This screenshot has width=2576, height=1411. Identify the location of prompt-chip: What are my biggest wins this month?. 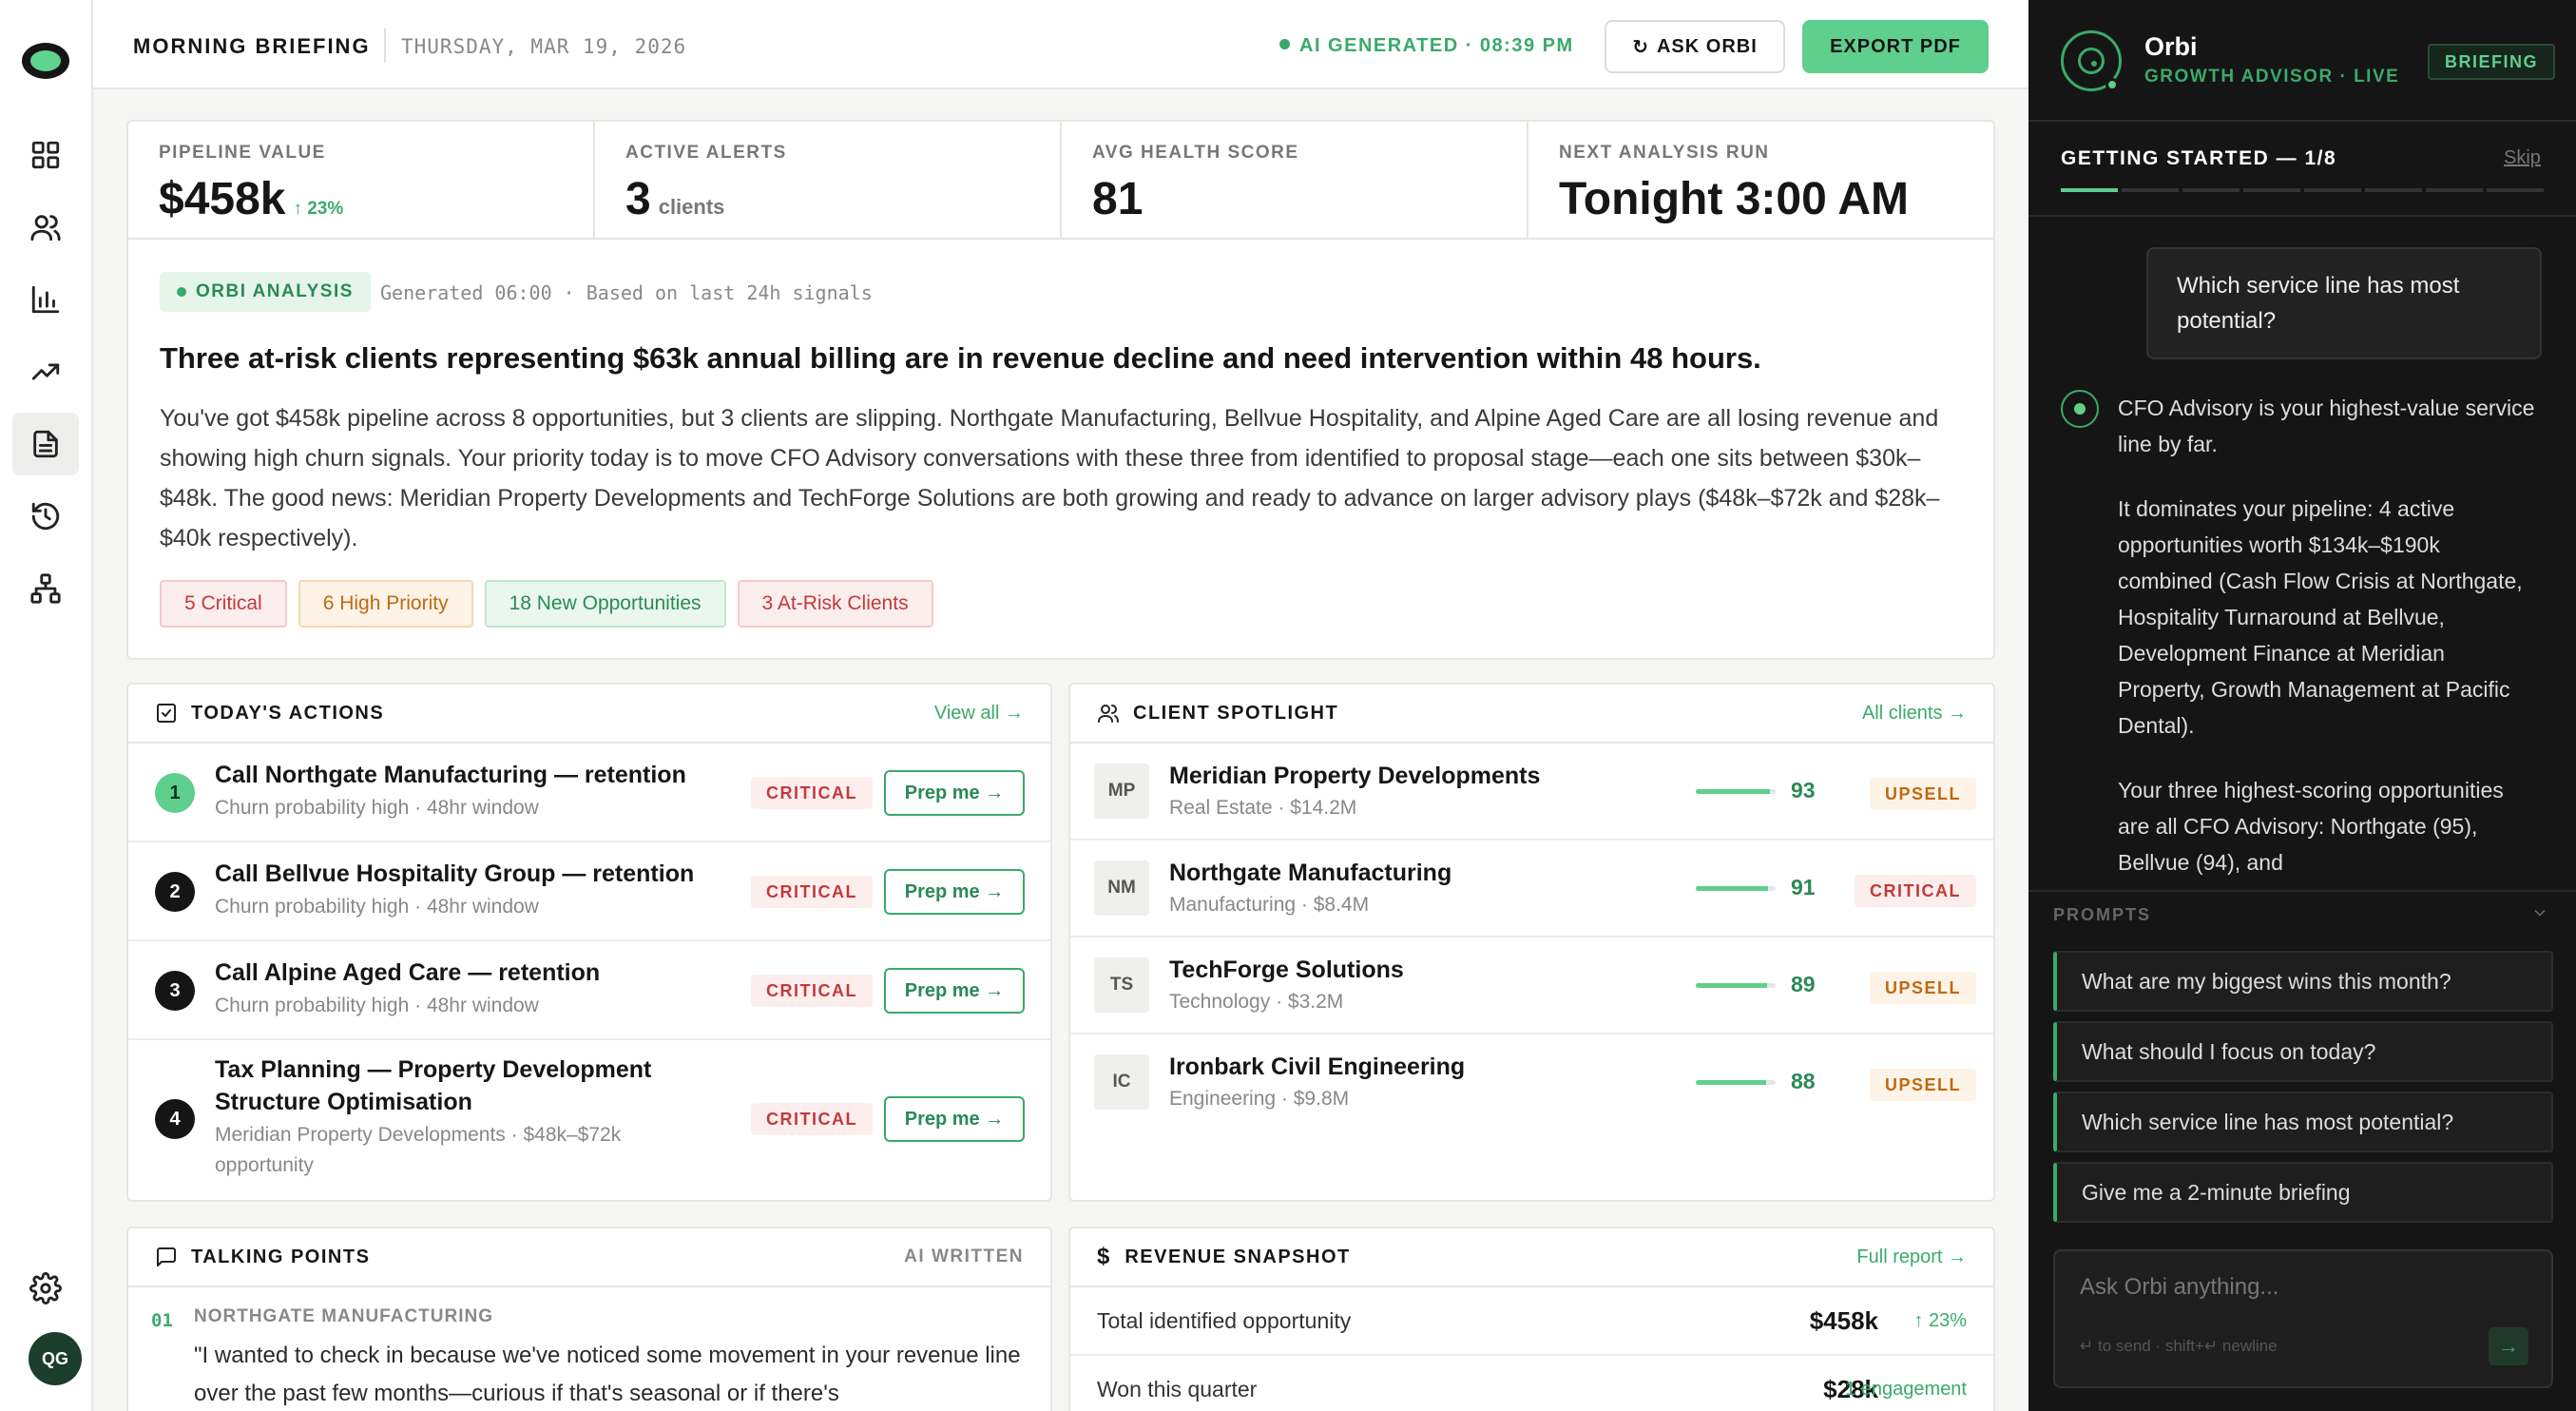
(2303, 981).